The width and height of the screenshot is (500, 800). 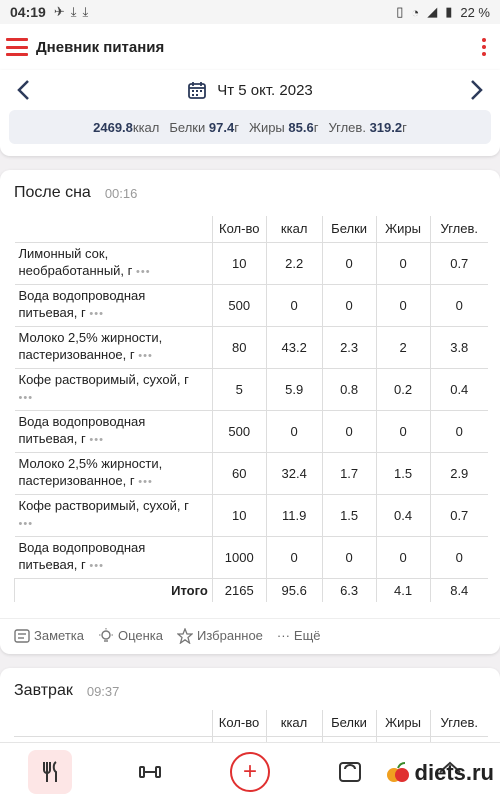 What do you see at coordinates (294, 557) in the screenshot?
I see `food-kcal: 0` at bounding box center [294, 557].